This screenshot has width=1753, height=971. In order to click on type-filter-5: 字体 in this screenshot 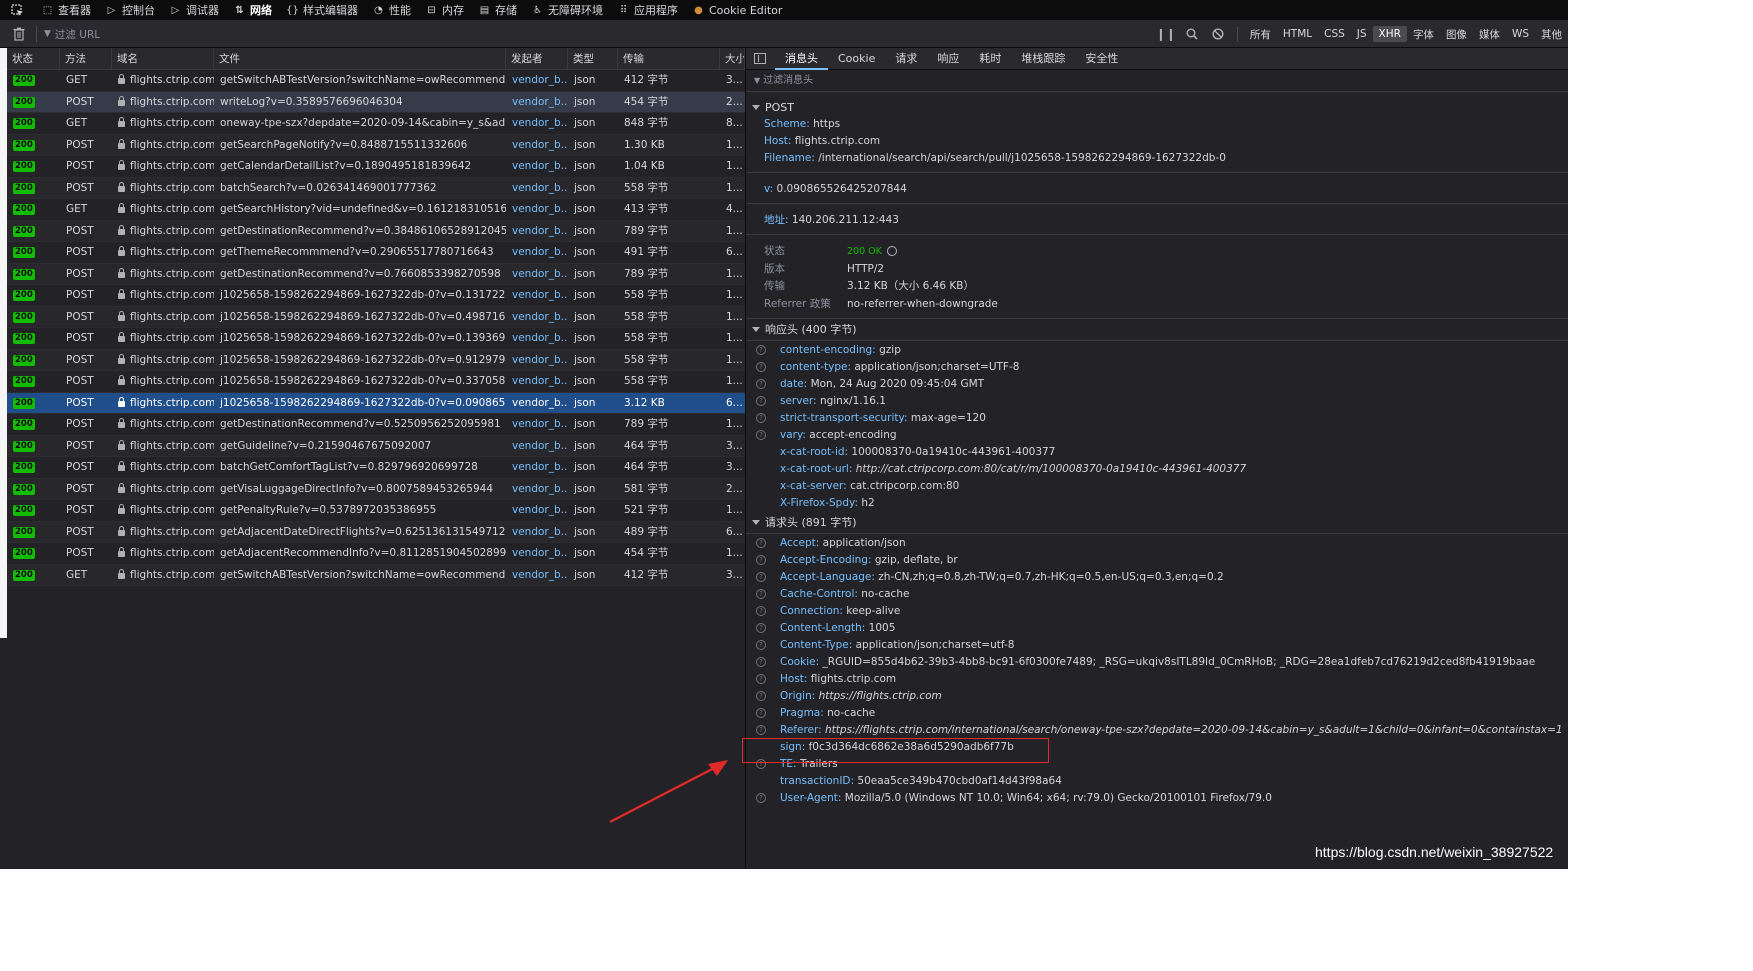, I will do `click(1423, 34)`.